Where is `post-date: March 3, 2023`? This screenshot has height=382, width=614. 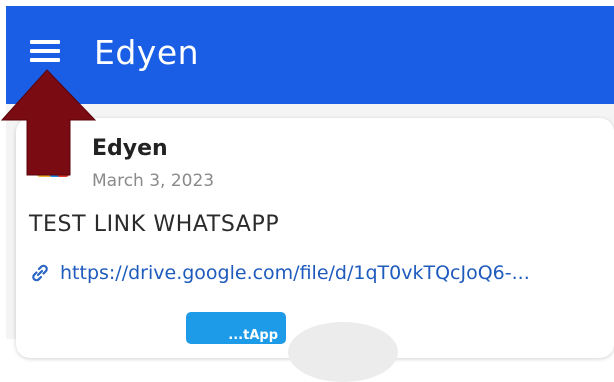 post-date: March 3, 2023 is located at coordinates (153, 181).